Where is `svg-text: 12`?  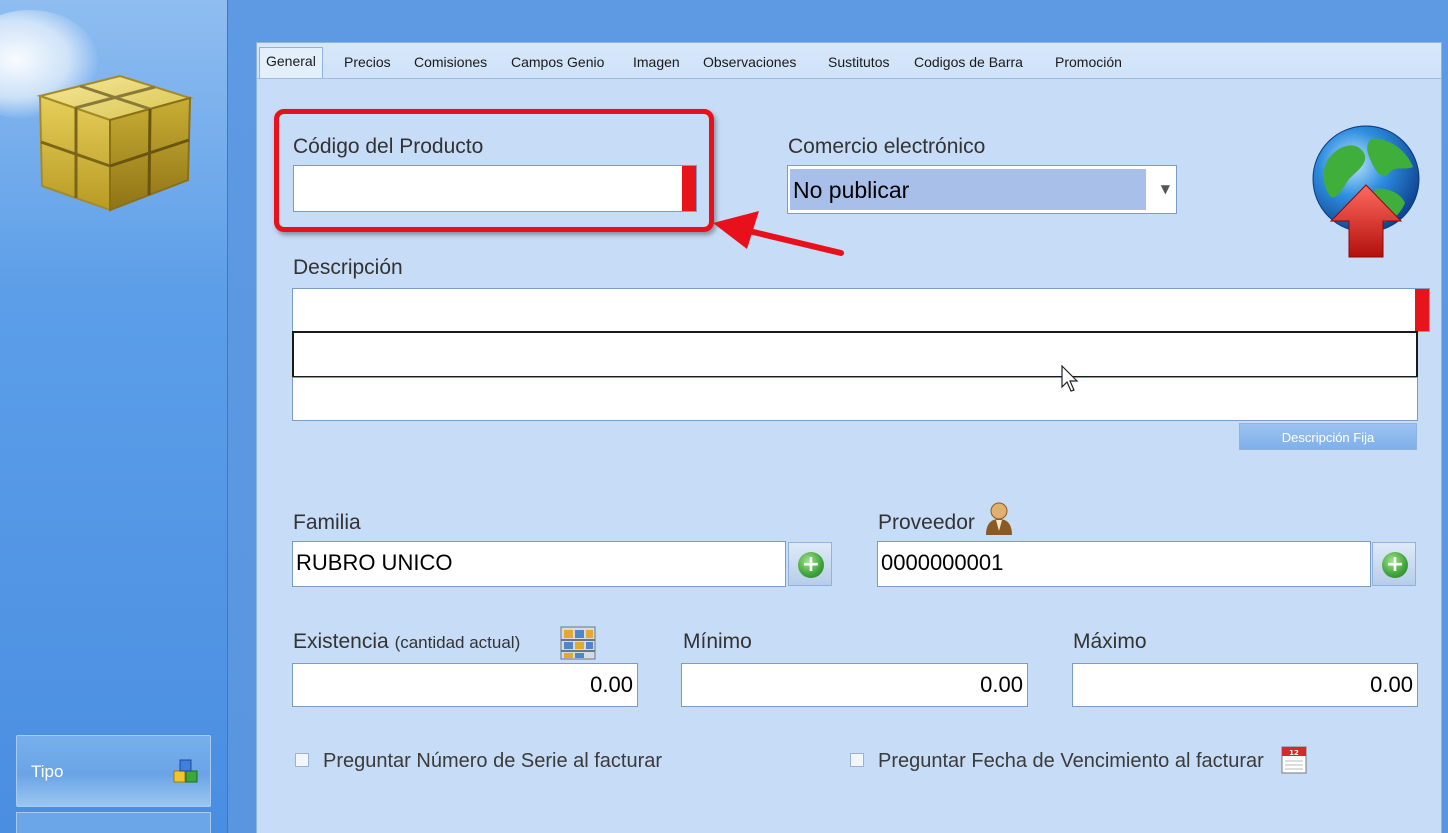 svg-text: 12 is located at coordinates (1294, 753).